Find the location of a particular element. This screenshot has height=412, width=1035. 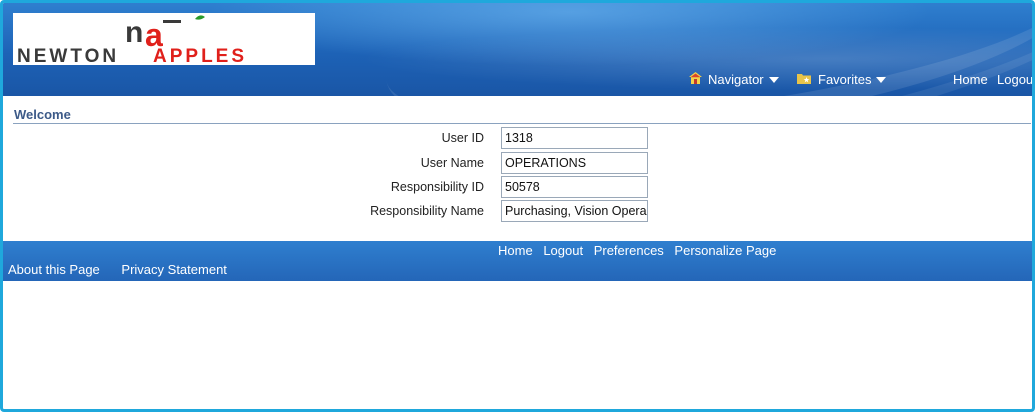

home-link-label: Home is located at coordinates (970, 79).